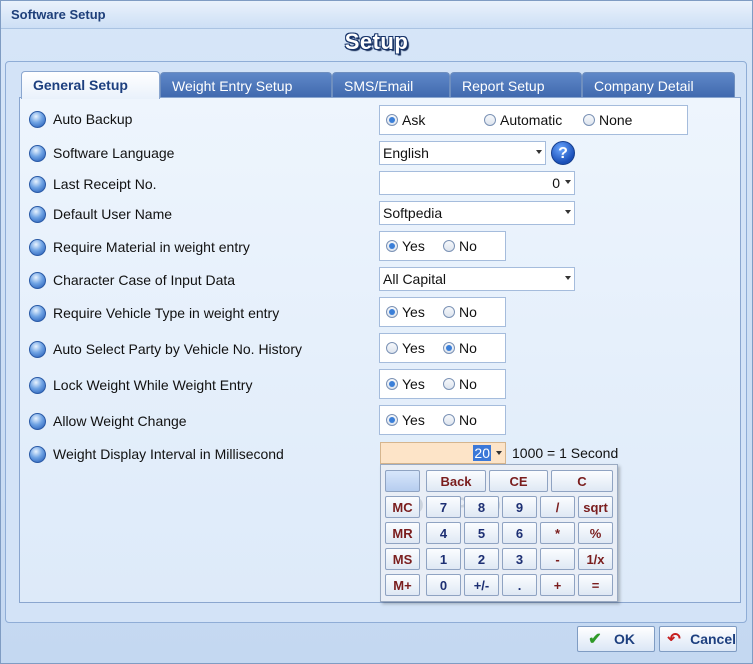  What do you see at coordinates (477, 213) in the screenshot?
I see `default-user-select: Softpedia` at bounding box center [477, 213].